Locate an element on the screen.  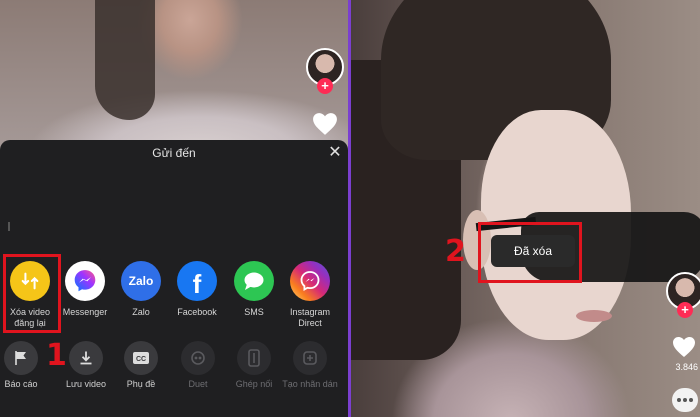
step-number-2: 2 is located at coordinates (455, 251).